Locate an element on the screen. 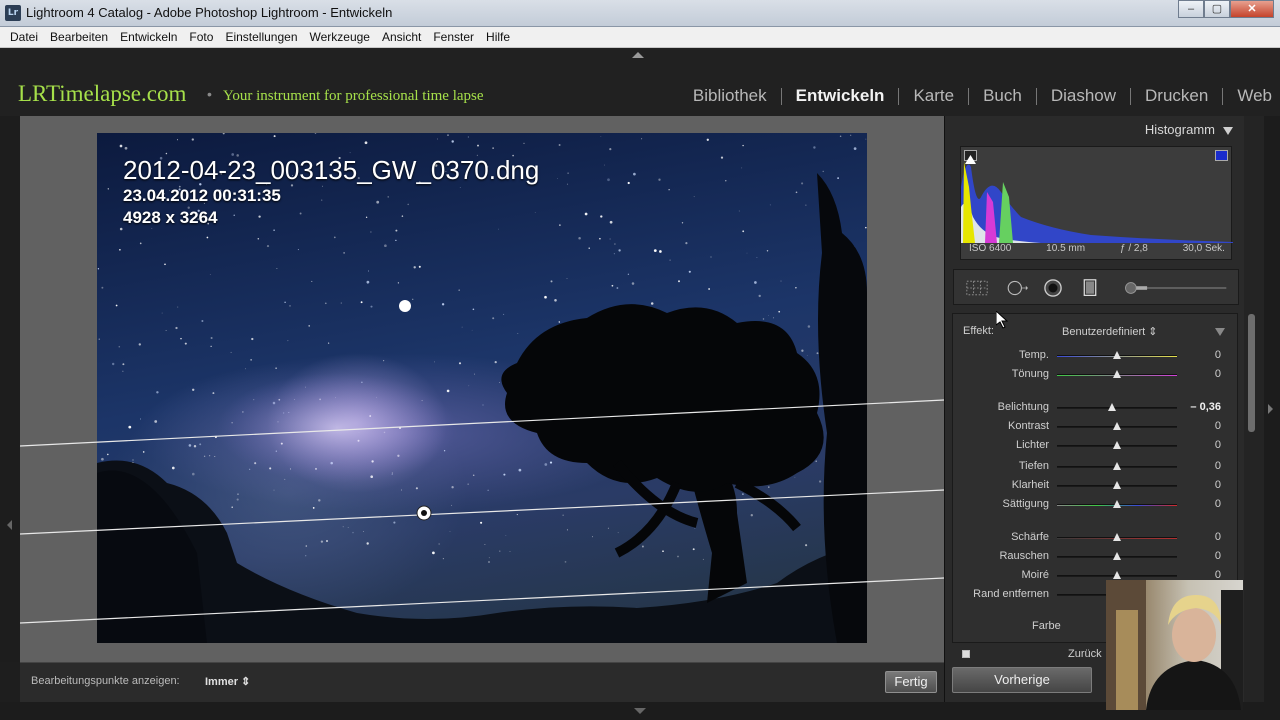 The height and width of the screenshot is (720, 1280). webcam-overlay is located at coordinates (1174, 645).